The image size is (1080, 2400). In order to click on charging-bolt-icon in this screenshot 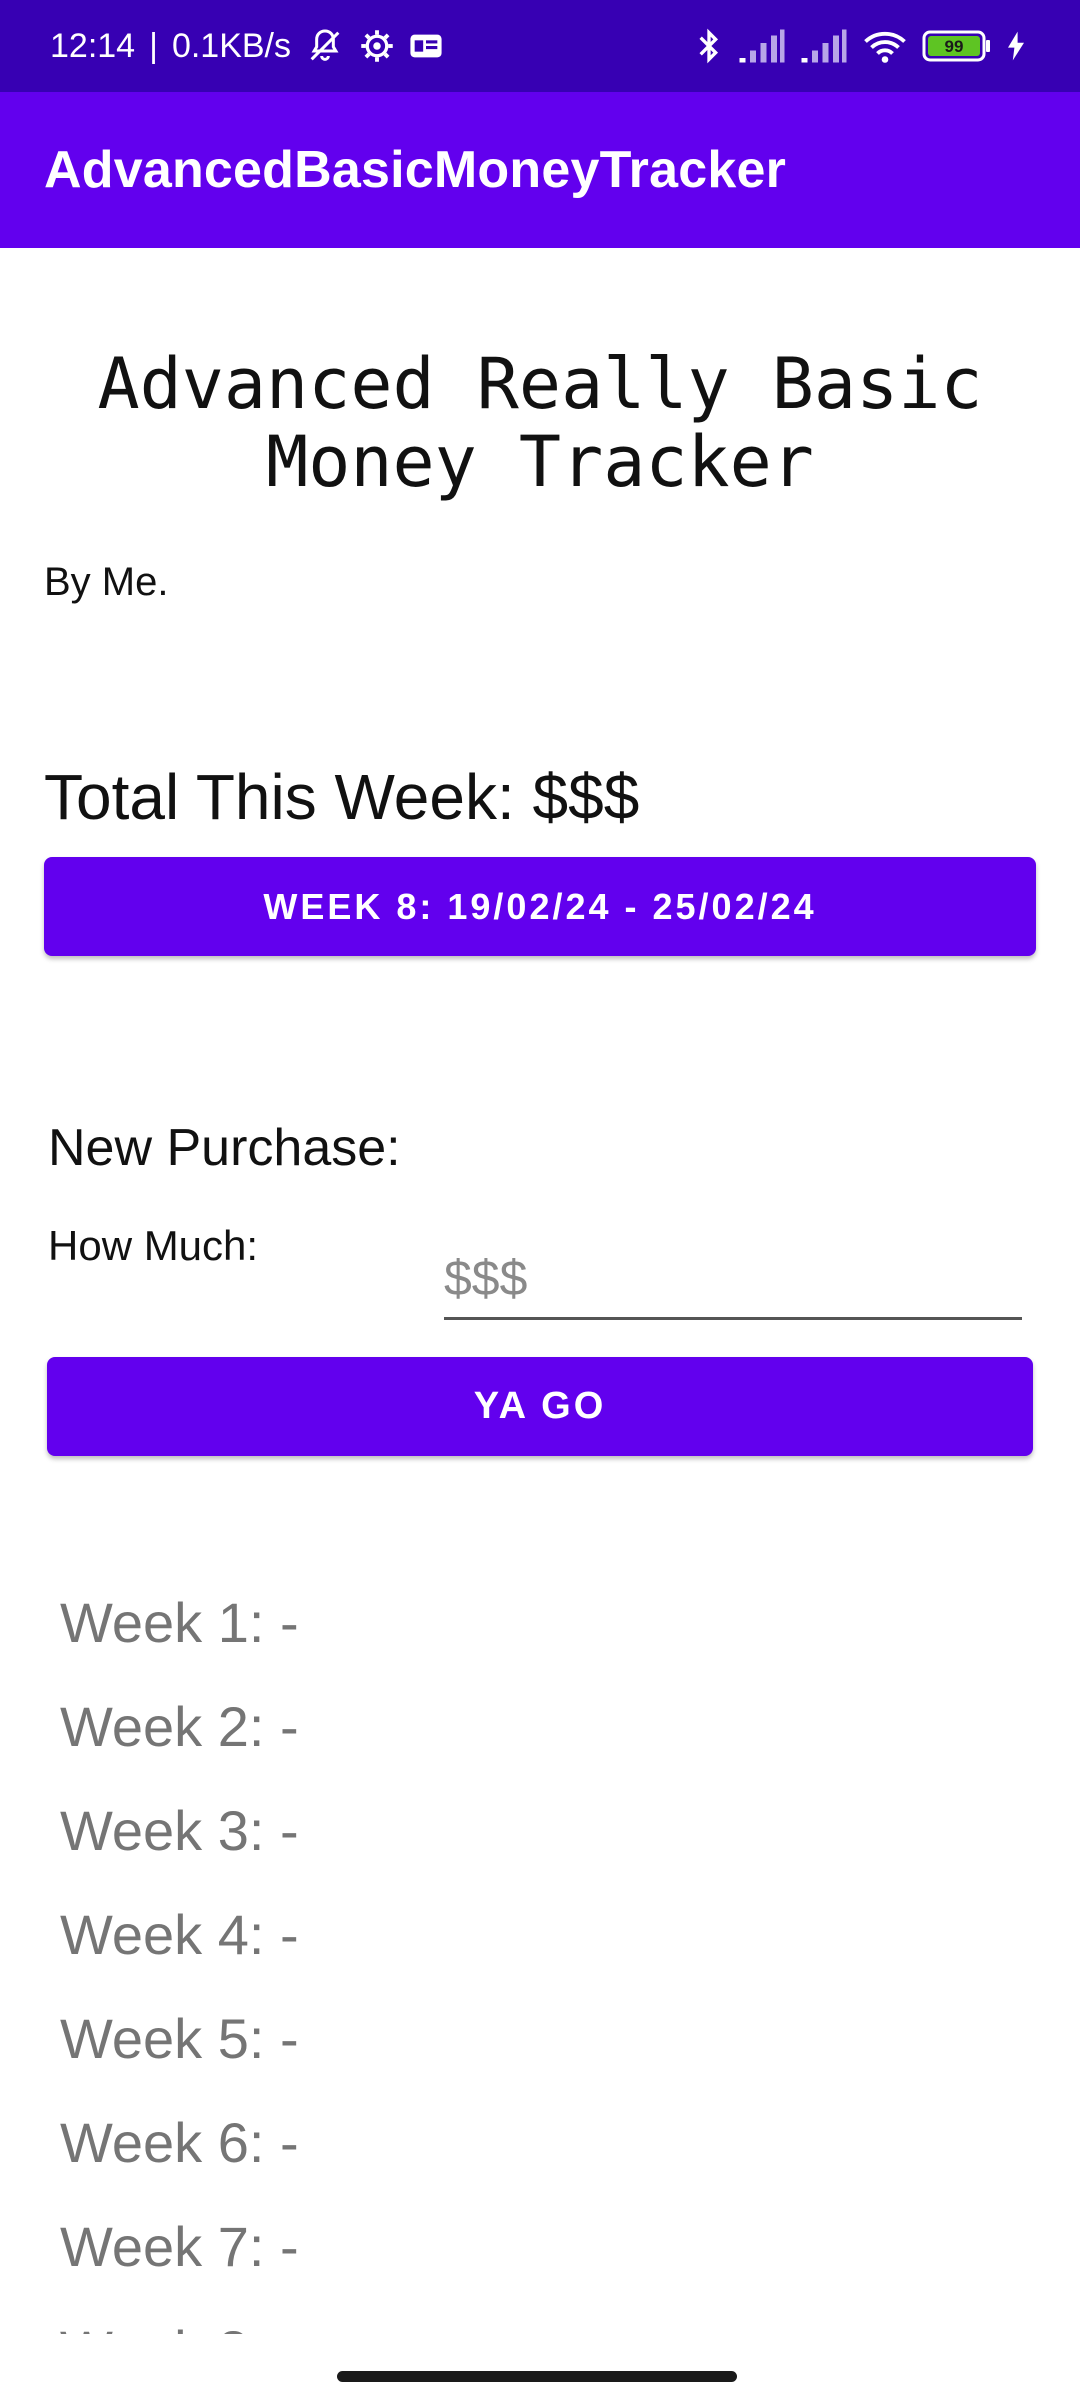, I will do `click(1016, 46)`.